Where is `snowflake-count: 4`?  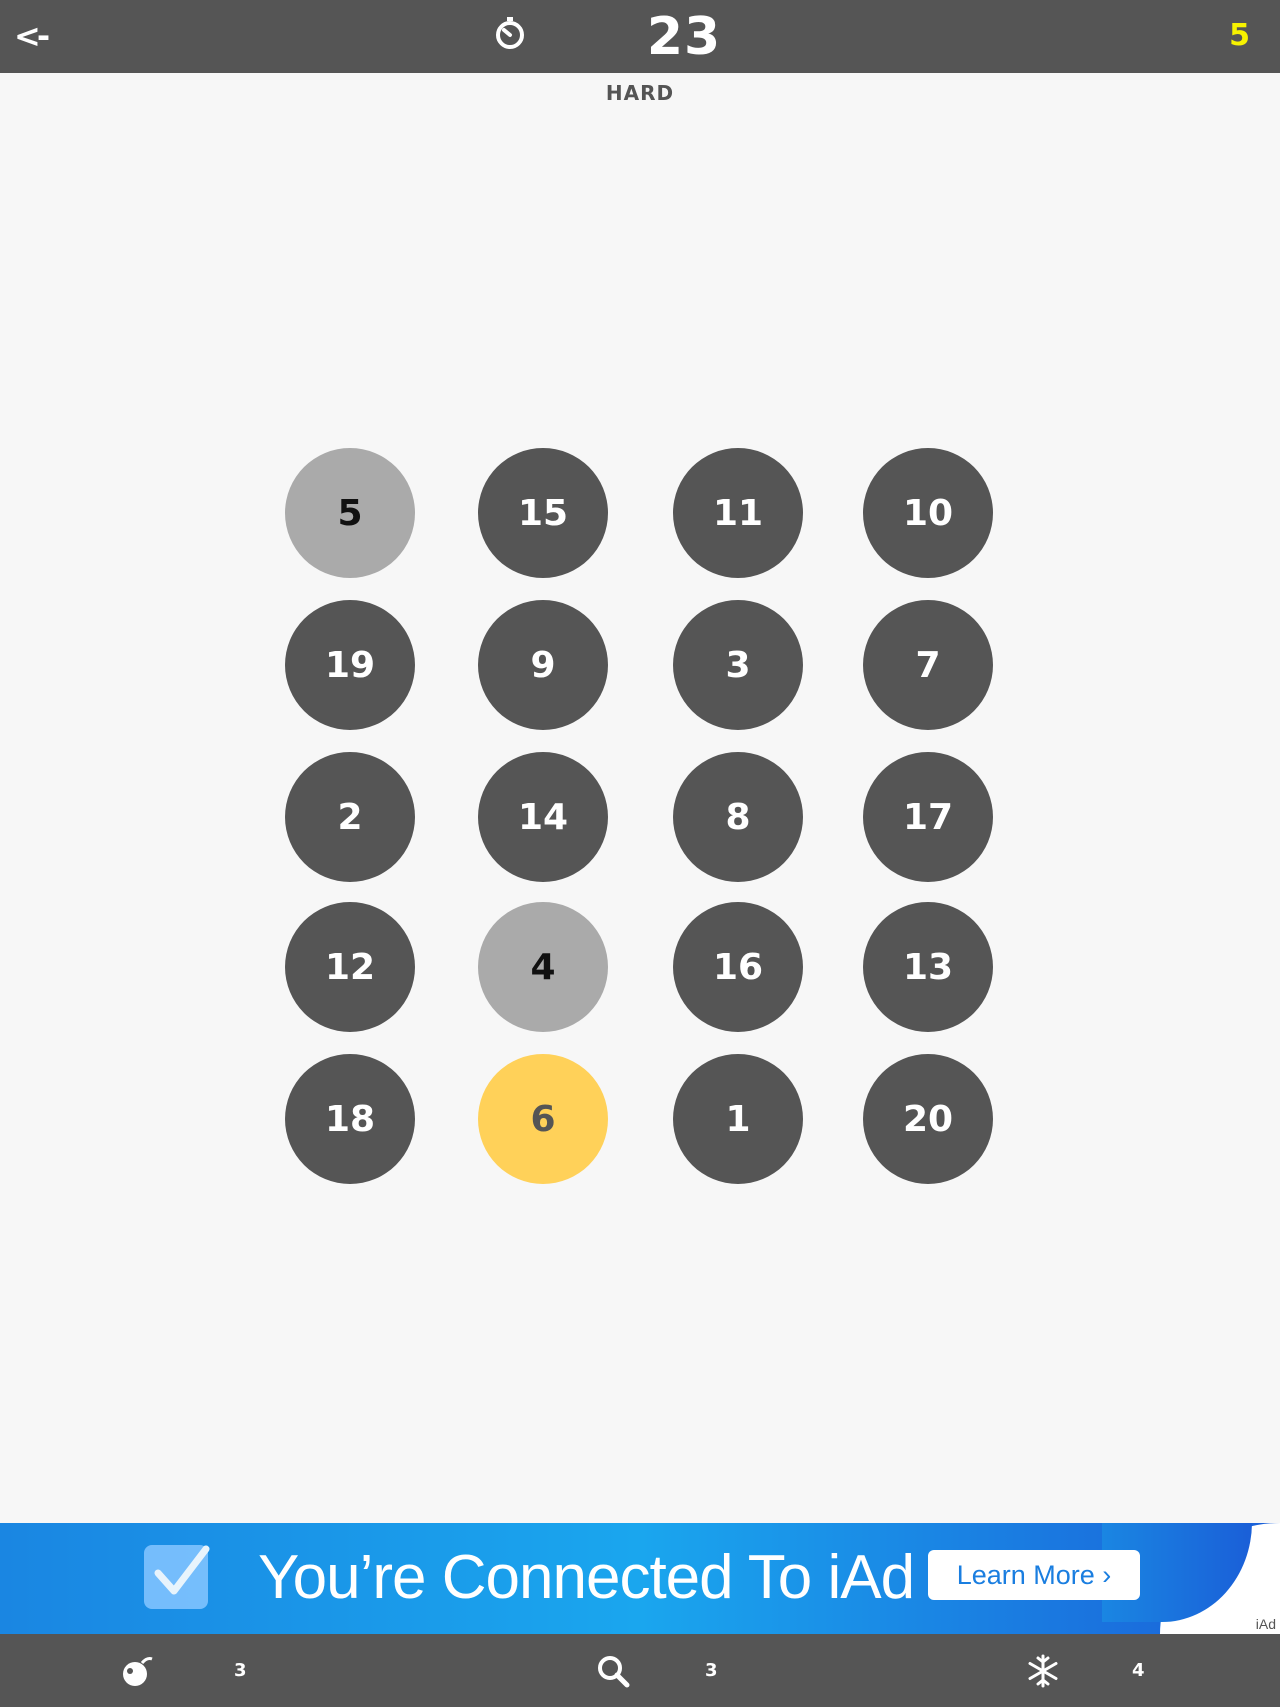 snowflake-count: 4 is located at coordinates (1138, 1670).